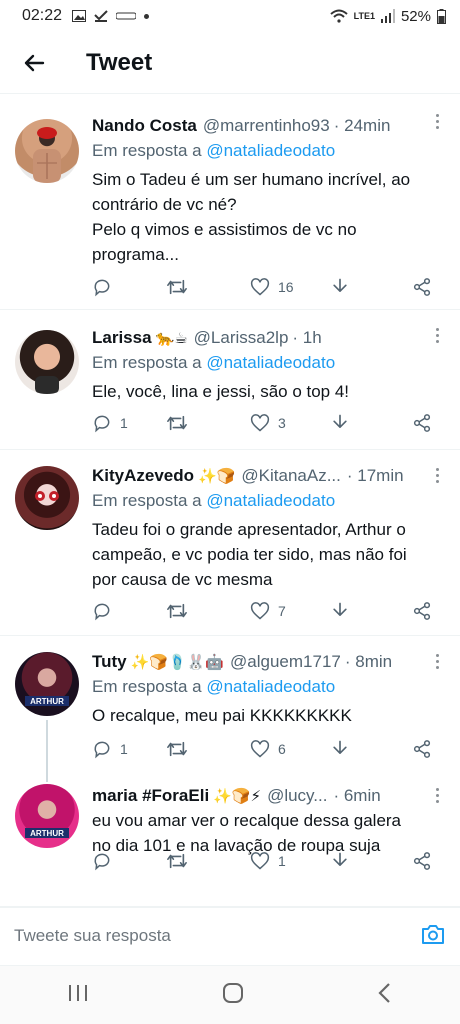 The height and width of the screenshot is (1024, 460). What do you see at coordinates (101, 16) in the screenshot?
I see `check-download-icon` at bounding box center [101, 16].